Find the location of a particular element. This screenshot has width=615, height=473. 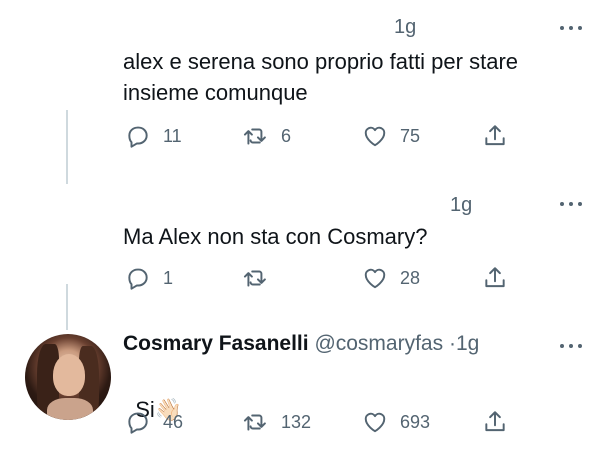

reply-count: 46 is located at coordinates (173, 421).